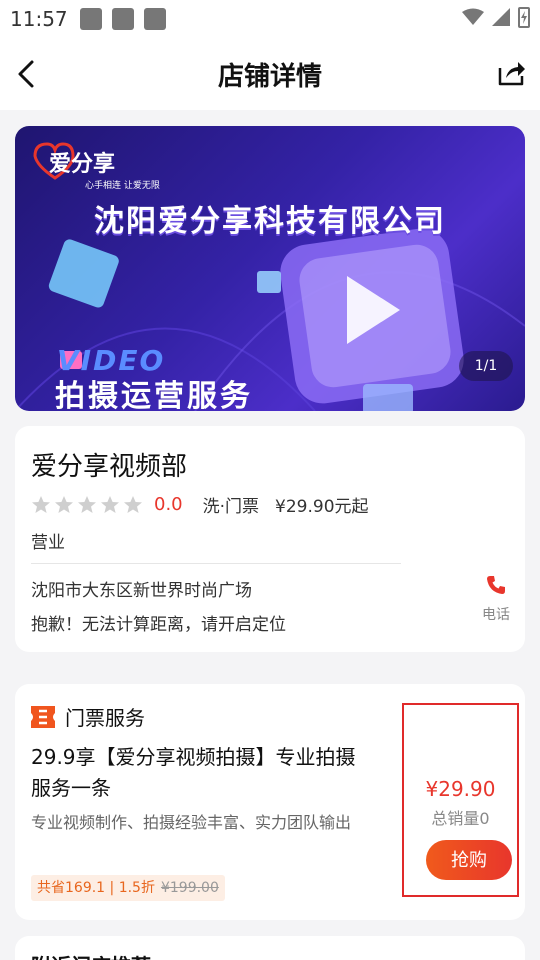 The width and height of the screenshot is (540, 960). I want to click on phone-button: 电话, so click(496, 604).